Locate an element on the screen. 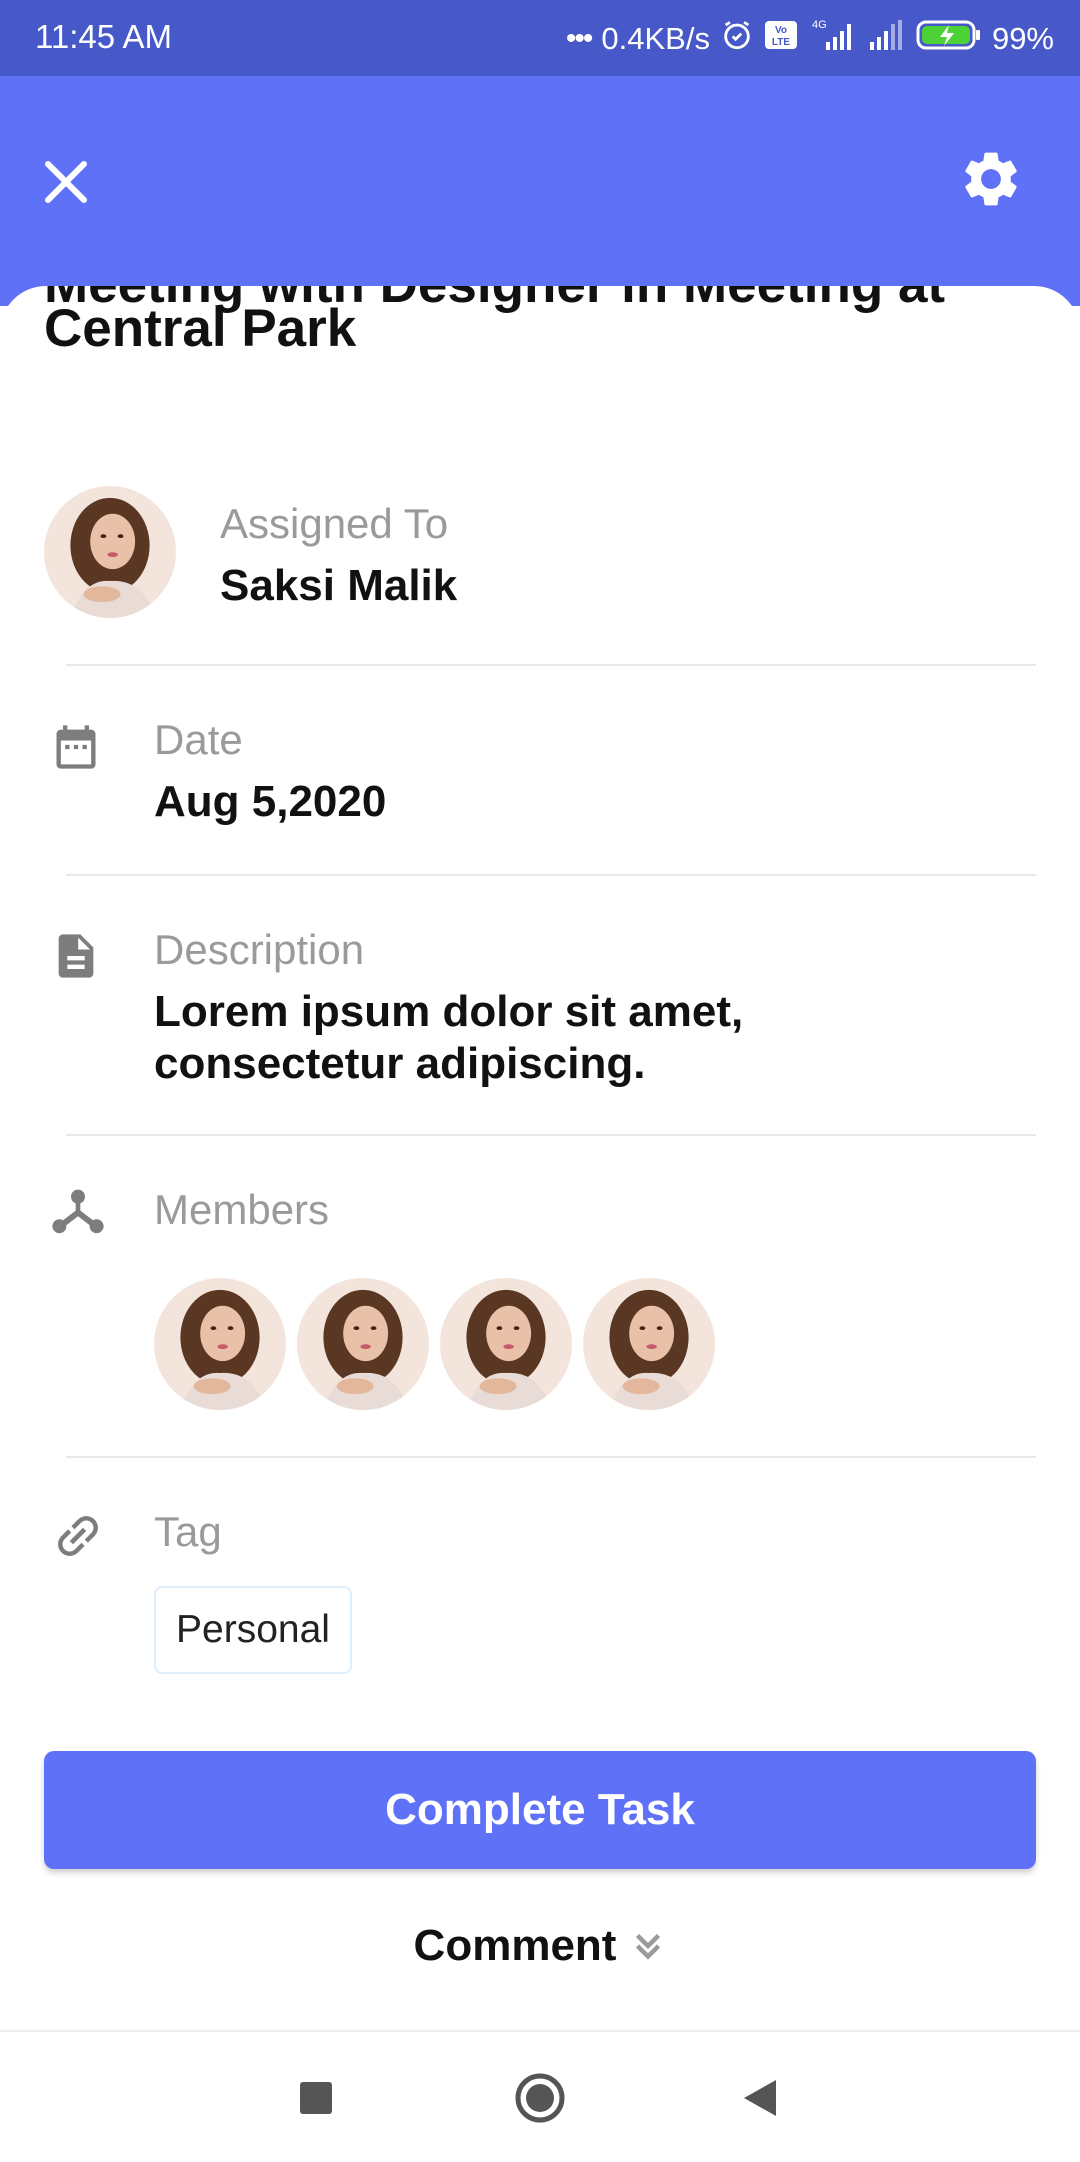  tag-chip: Personal is located at coordinates (253, 1630).